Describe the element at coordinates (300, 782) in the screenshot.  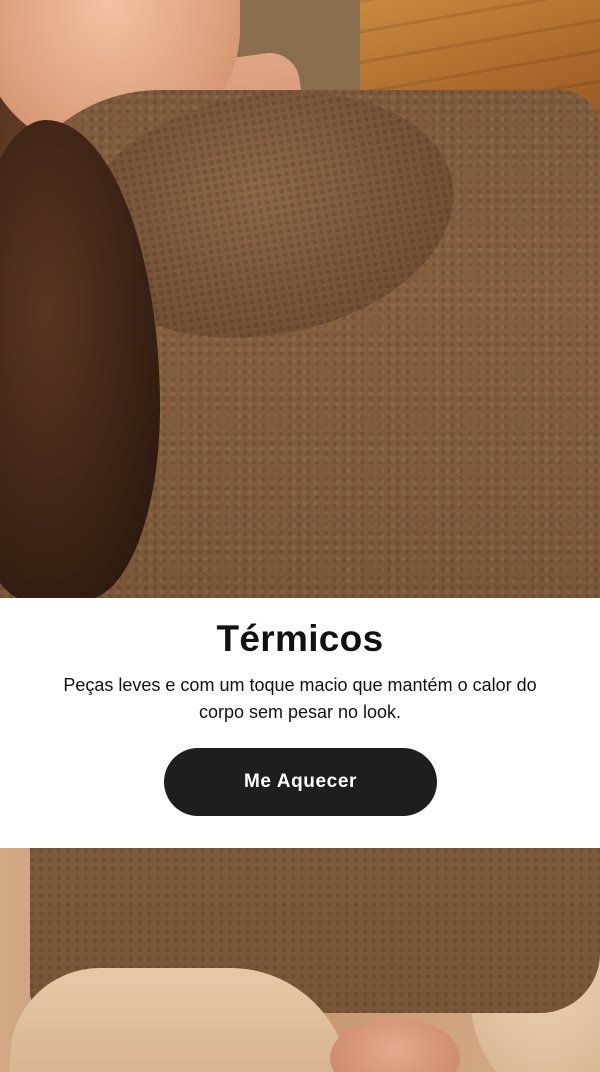
I see `me-aquecer-button: Me Aquecer` at that location.